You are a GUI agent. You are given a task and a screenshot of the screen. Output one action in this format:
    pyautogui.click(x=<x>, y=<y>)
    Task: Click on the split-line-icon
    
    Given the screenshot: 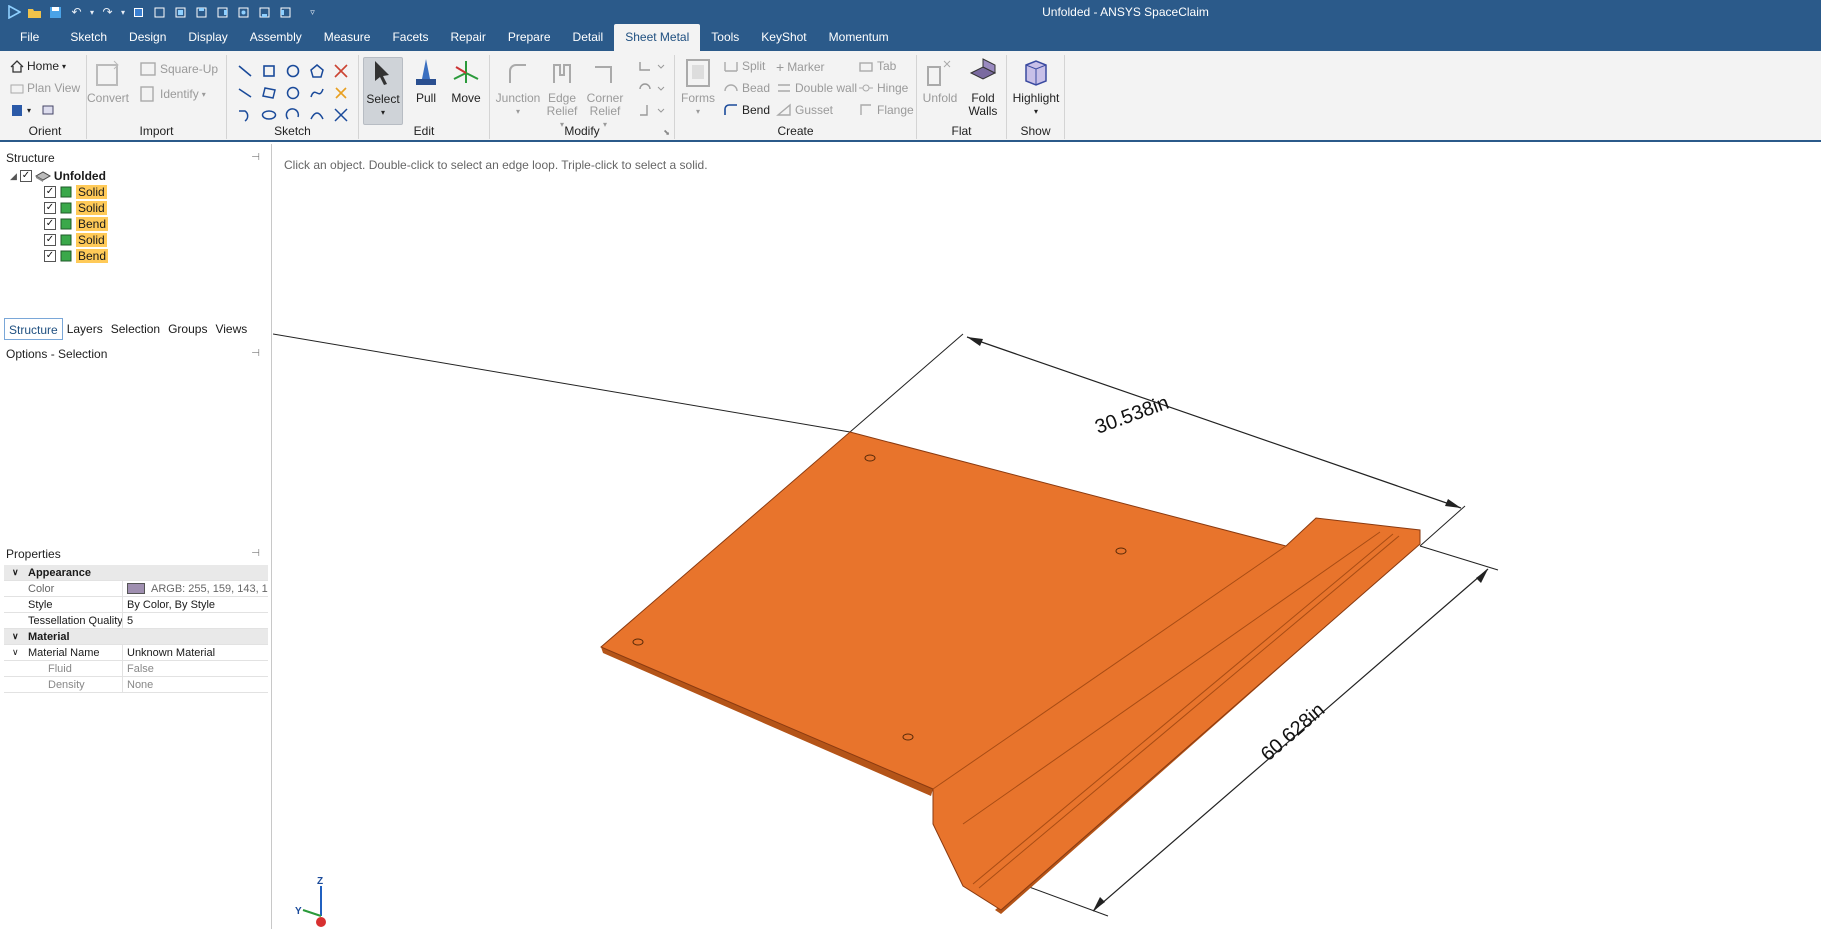 What is the action you would take?
    pyautogui.click(x=341, y=115)
    